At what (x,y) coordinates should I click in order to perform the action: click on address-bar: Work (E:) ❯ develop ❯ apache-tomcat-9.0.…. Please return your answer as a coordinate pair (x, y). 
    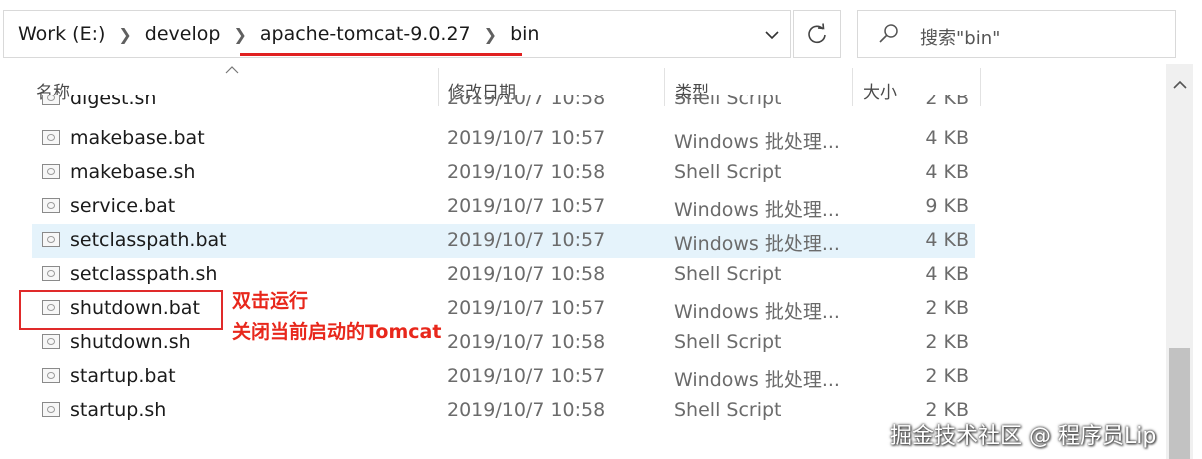
    Looking at the image, I should click on (397, 34).